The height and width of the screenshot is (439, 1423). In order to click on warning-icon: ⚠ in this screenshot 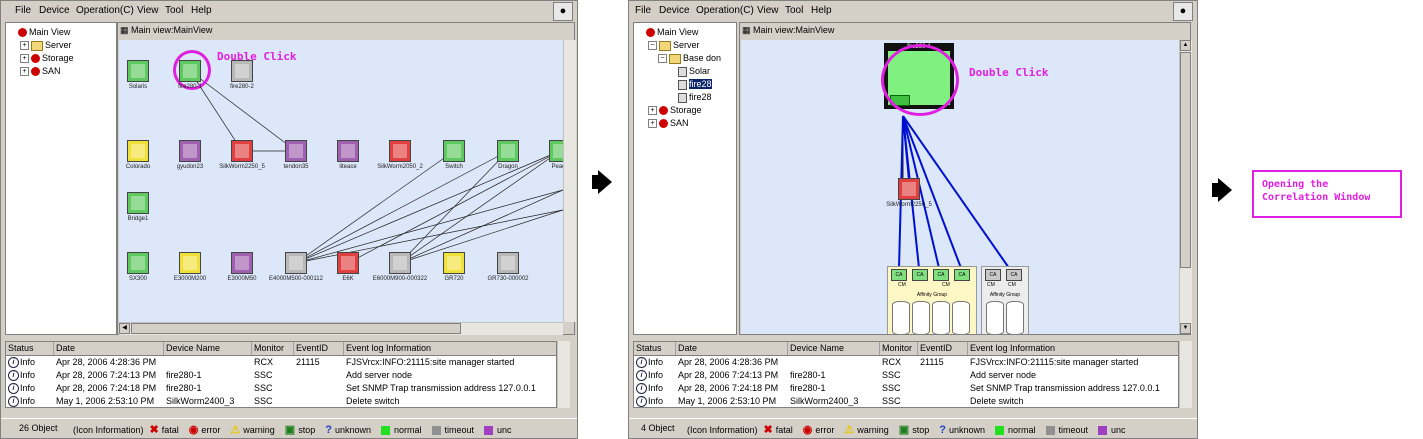, I will do `click(849, 430)`.